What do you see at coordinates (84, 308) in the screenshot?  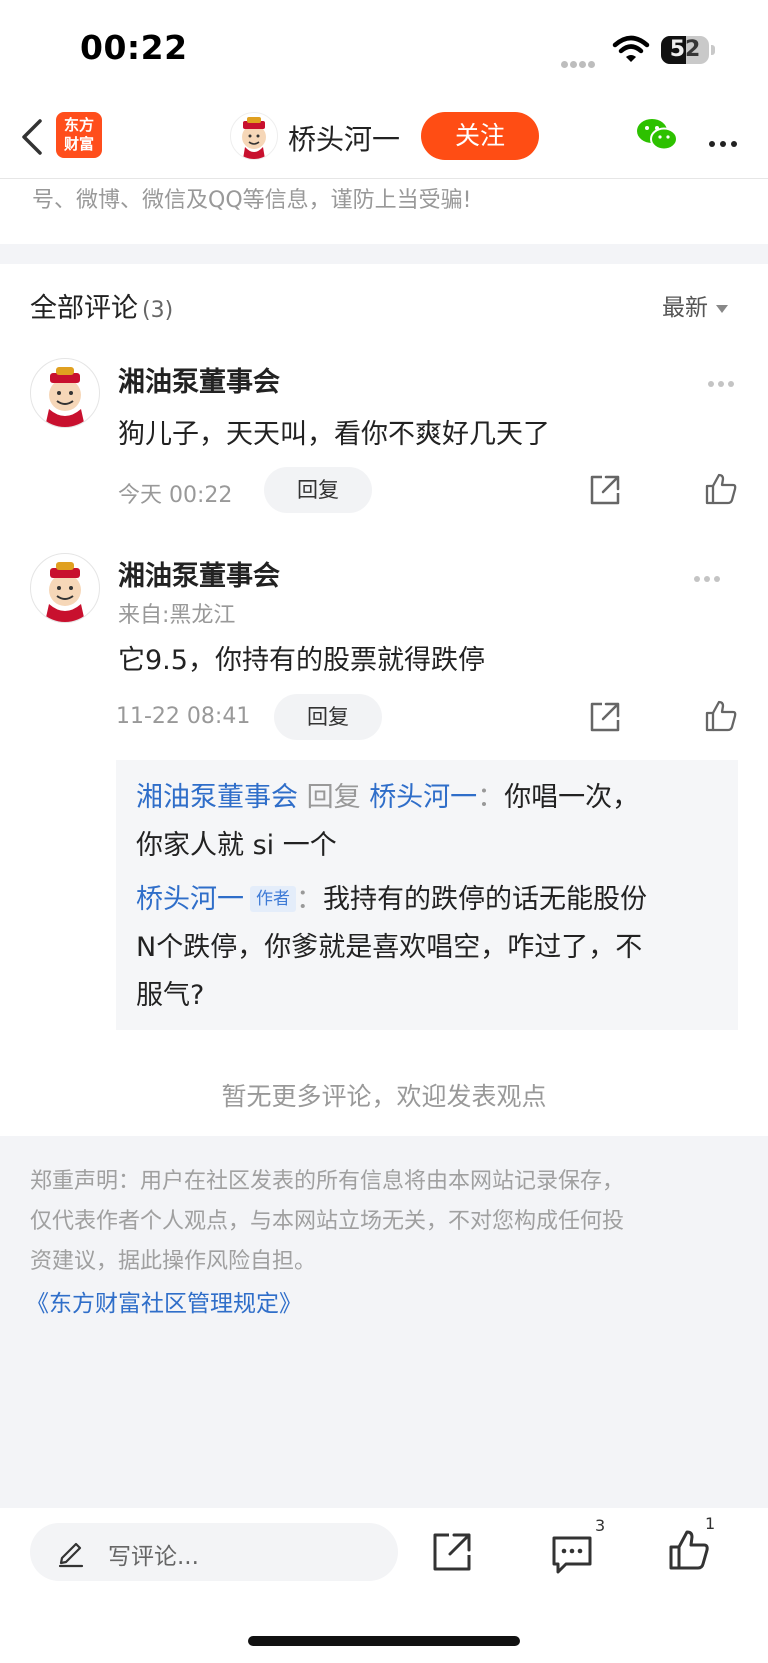 I see `comments-title: 全部评论` at bounding box center [84, 308].